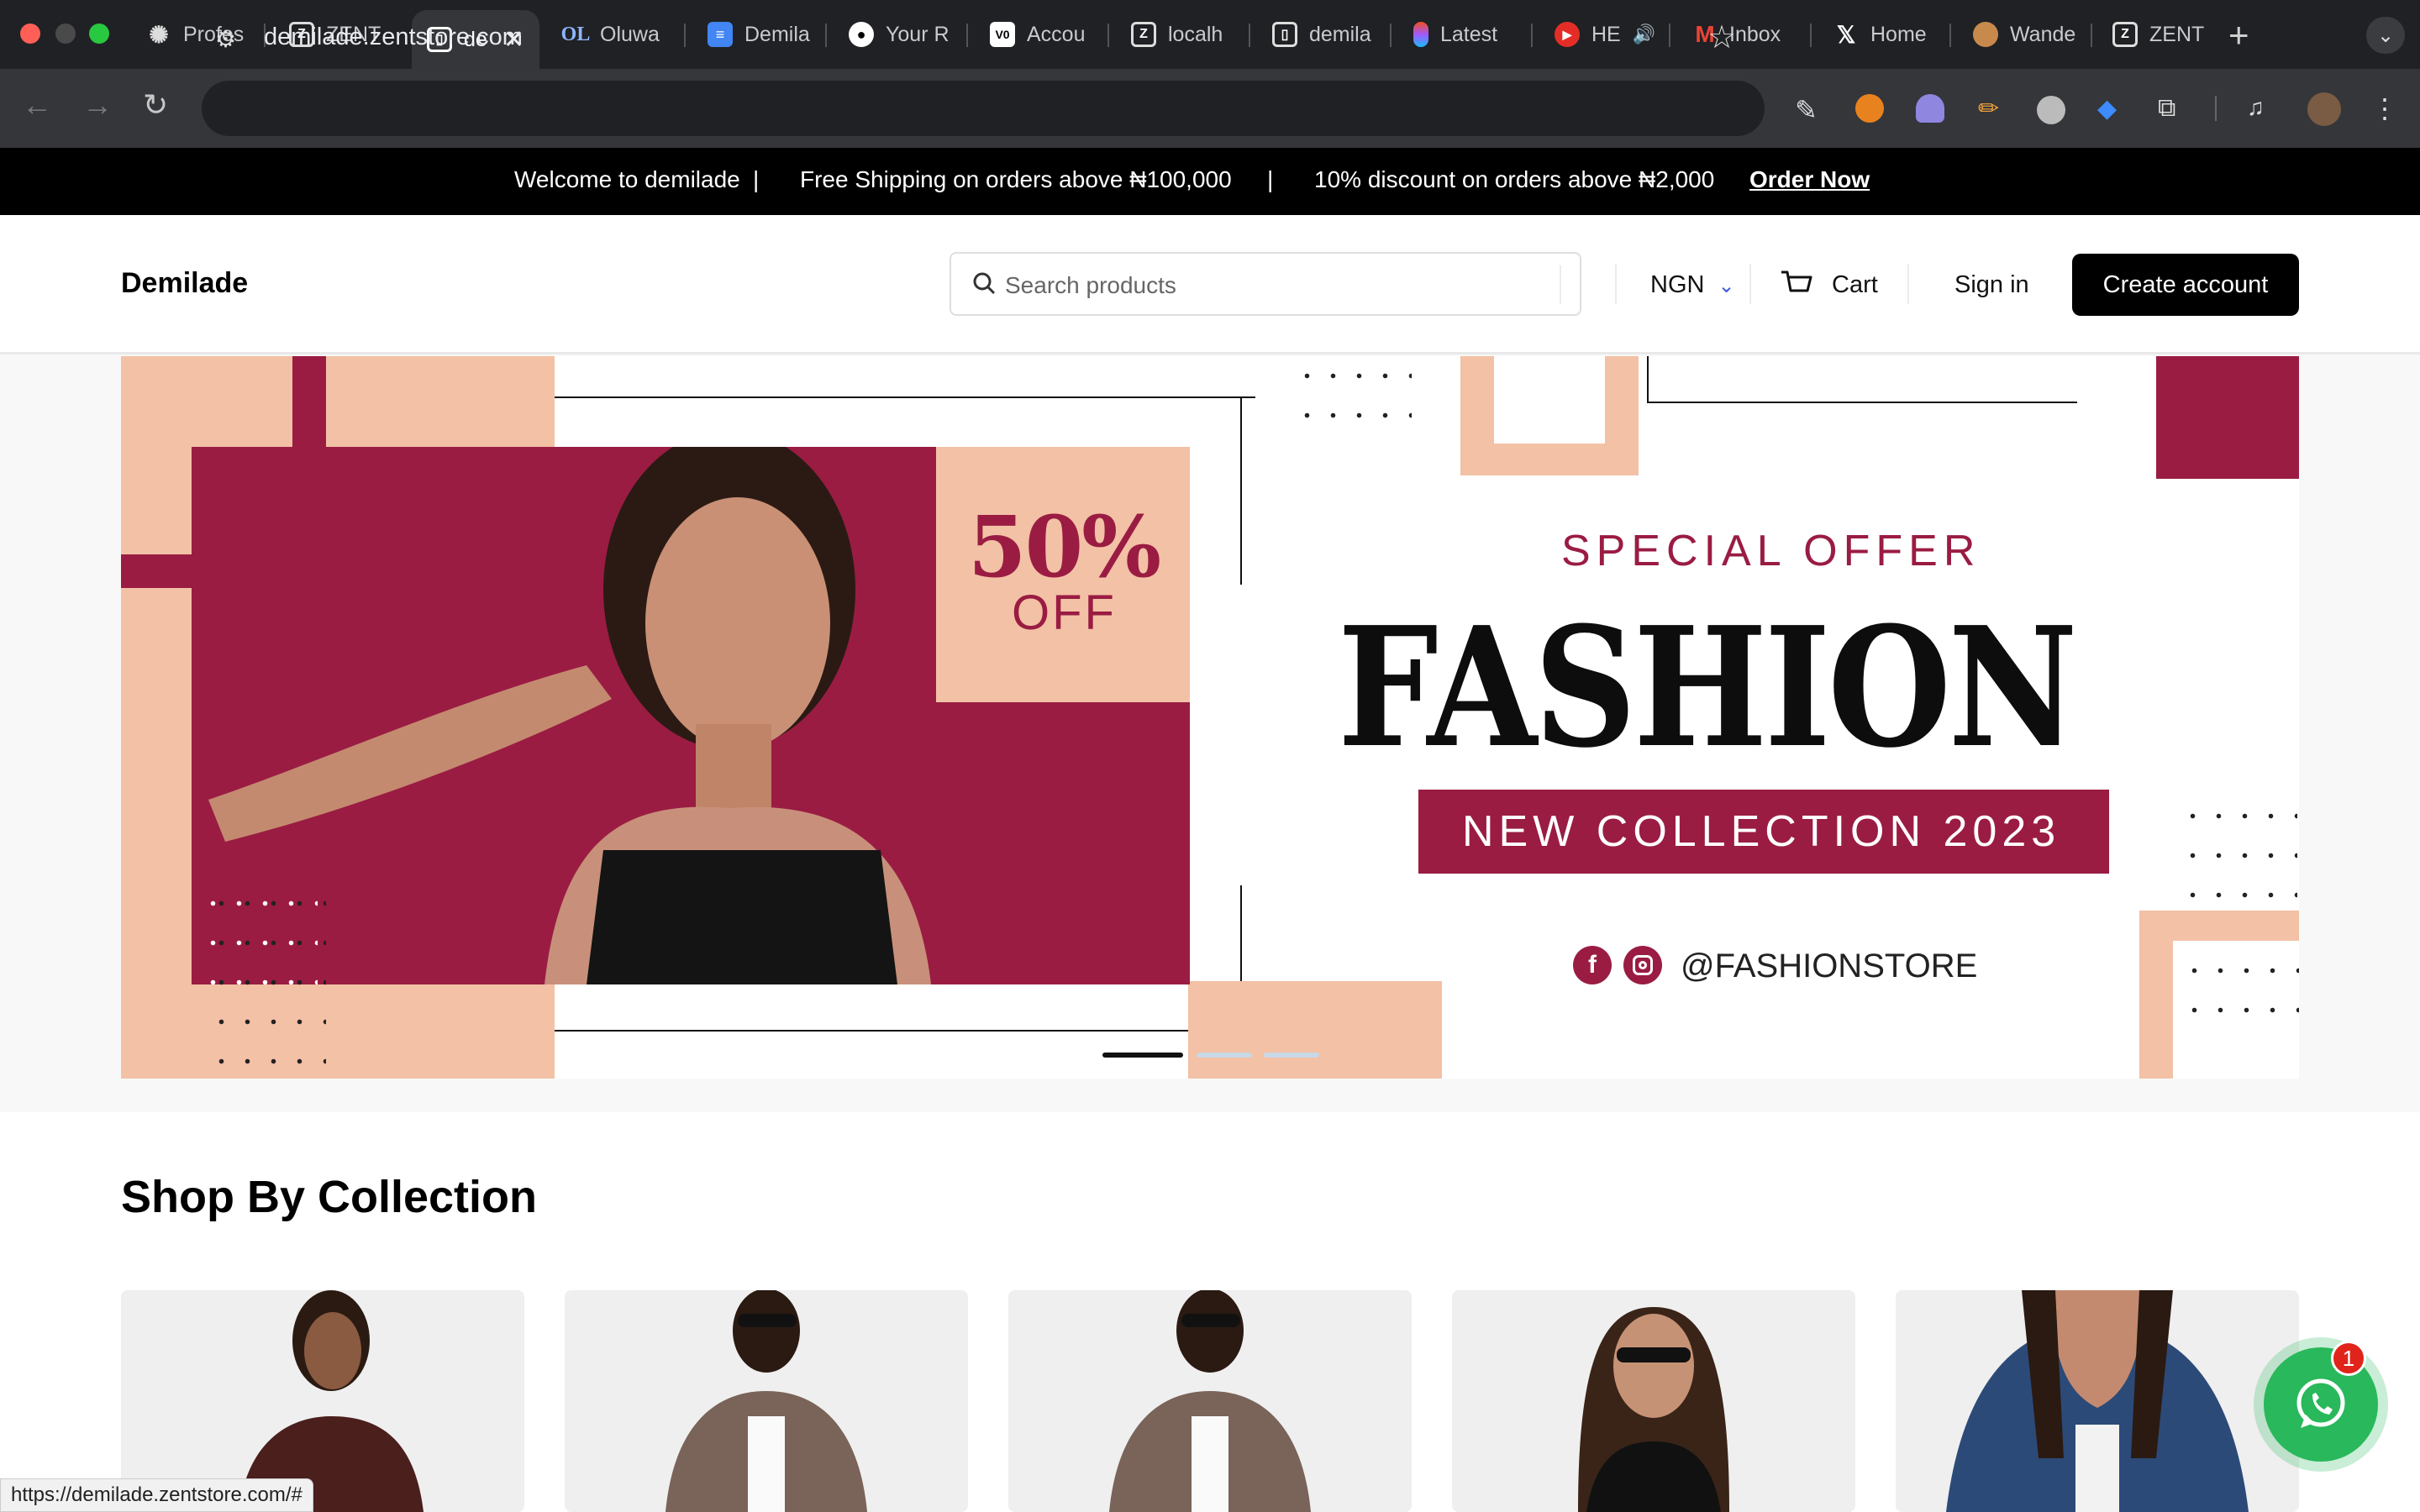  I want to click on storage-icon, so click(2051, 110).